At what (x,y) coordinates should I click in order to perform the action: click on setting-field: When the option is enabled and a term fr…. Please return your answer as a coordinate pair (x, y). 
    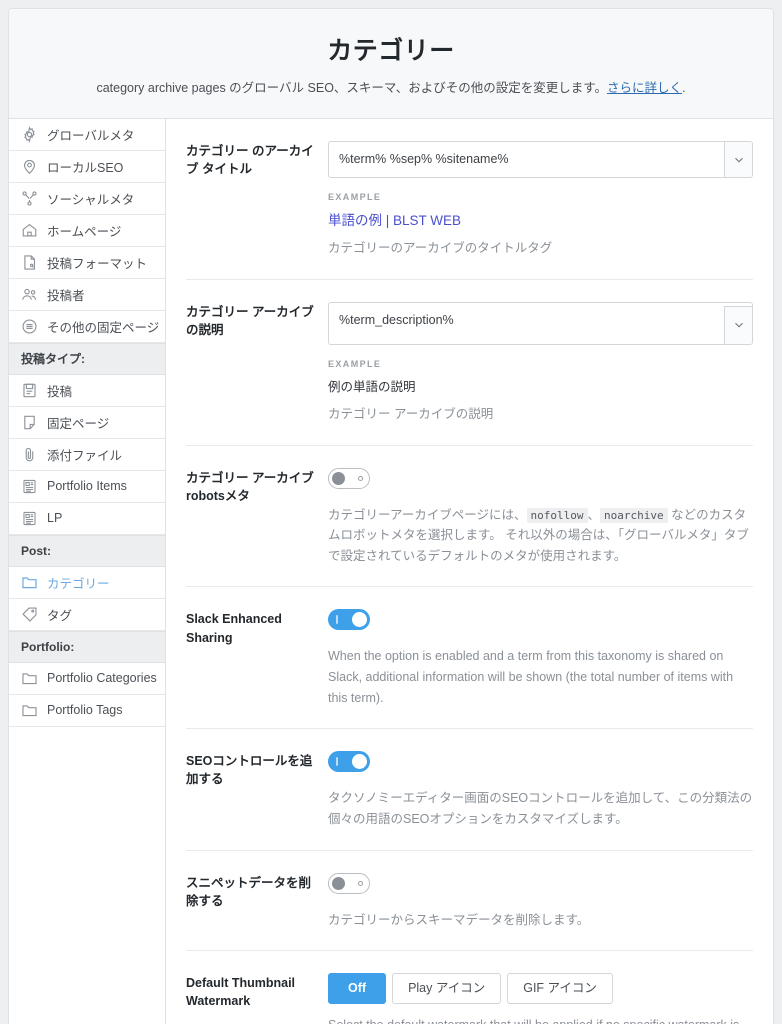
    Looking at the image, I should click on (540, 658).